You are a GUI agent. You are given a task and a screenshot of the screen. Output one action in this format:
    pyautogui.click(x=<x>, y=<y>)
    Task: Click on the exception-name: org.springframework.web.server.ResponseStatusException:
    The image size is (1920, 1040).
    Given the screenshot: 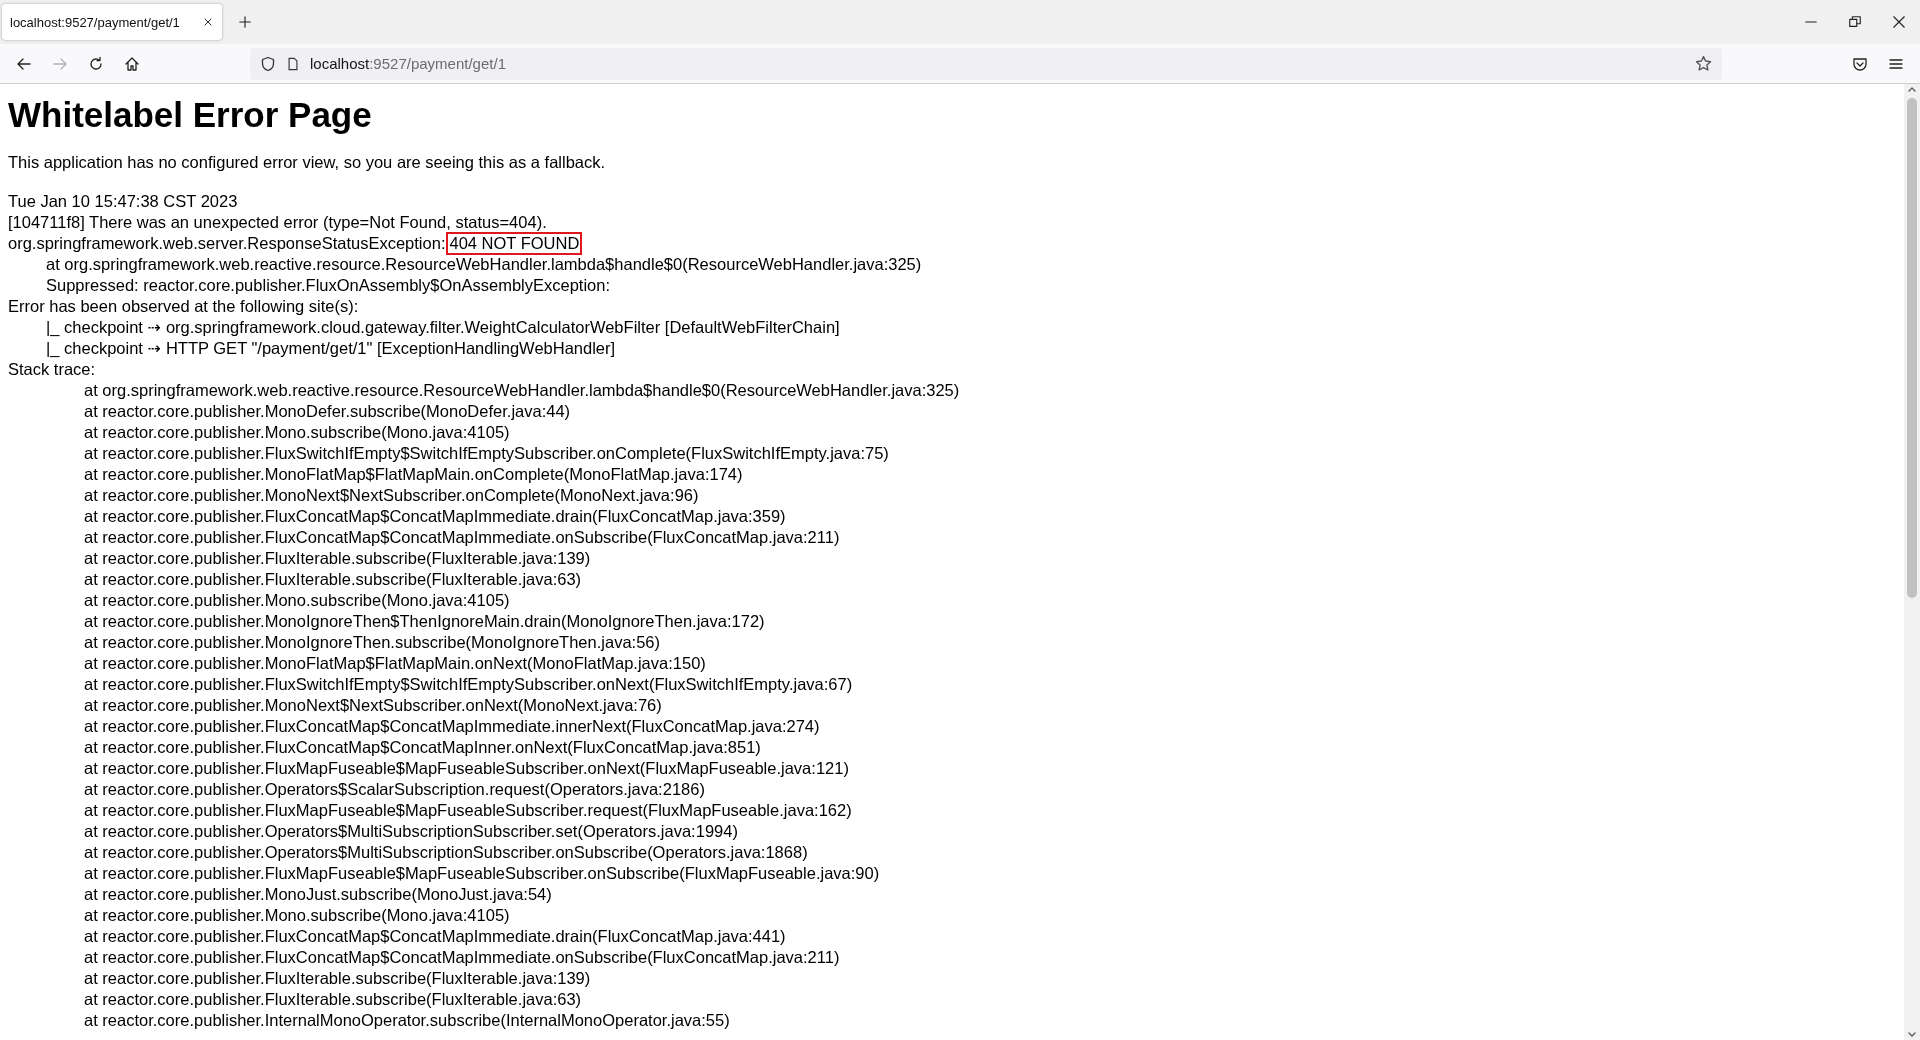 What is the action you would take?
    pyautogui.click(x=227, y=243)
    